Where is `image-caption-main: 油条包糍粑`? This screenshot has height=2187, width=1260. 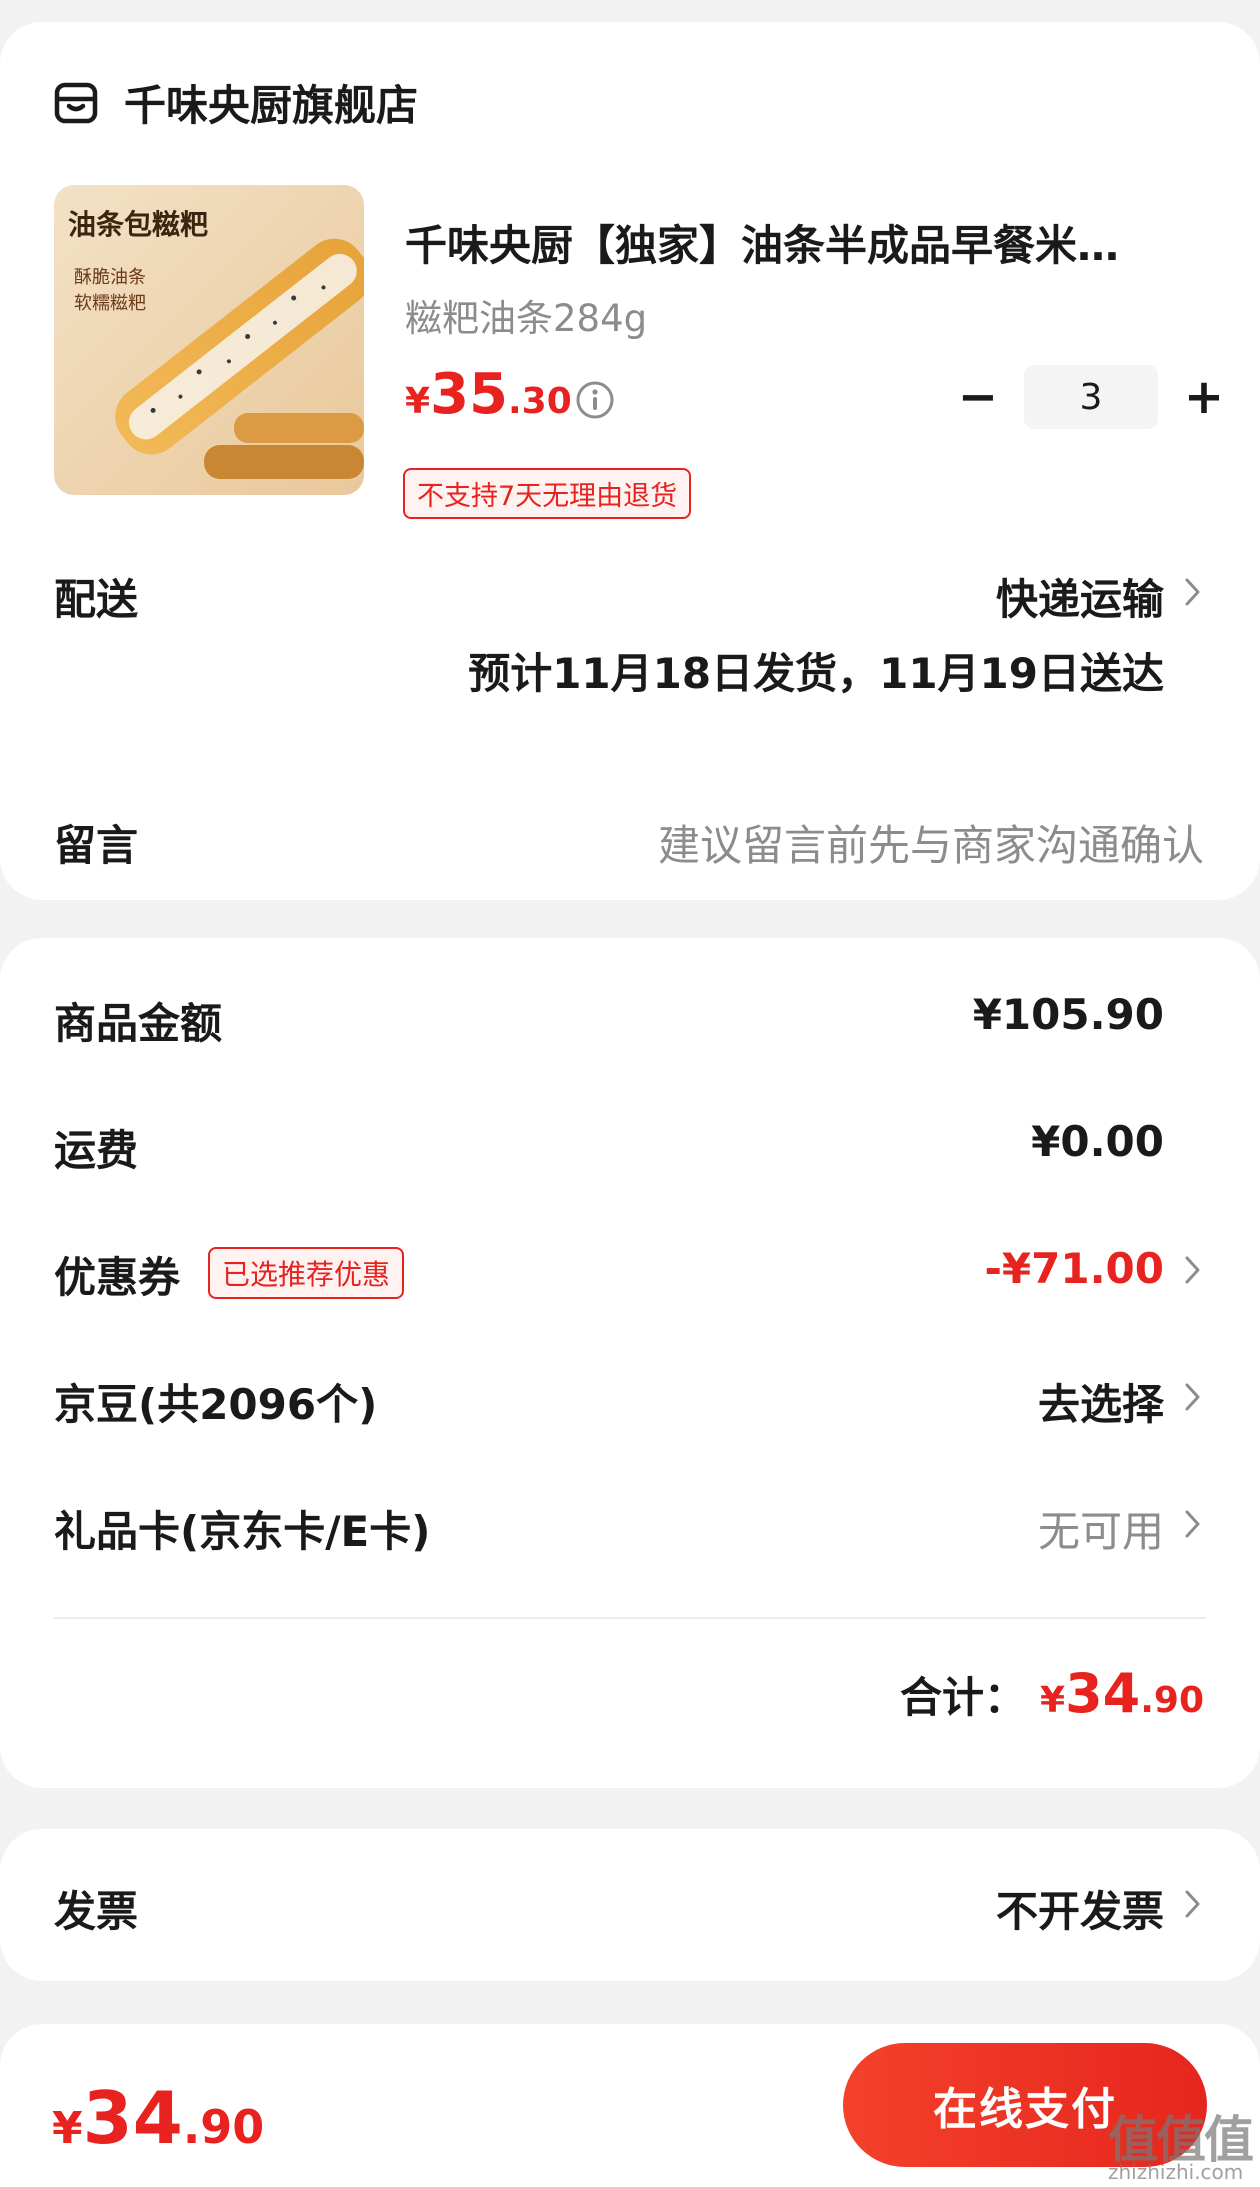
image-caption-main: 油条包糍粑 is located at coordinates (138, 224).